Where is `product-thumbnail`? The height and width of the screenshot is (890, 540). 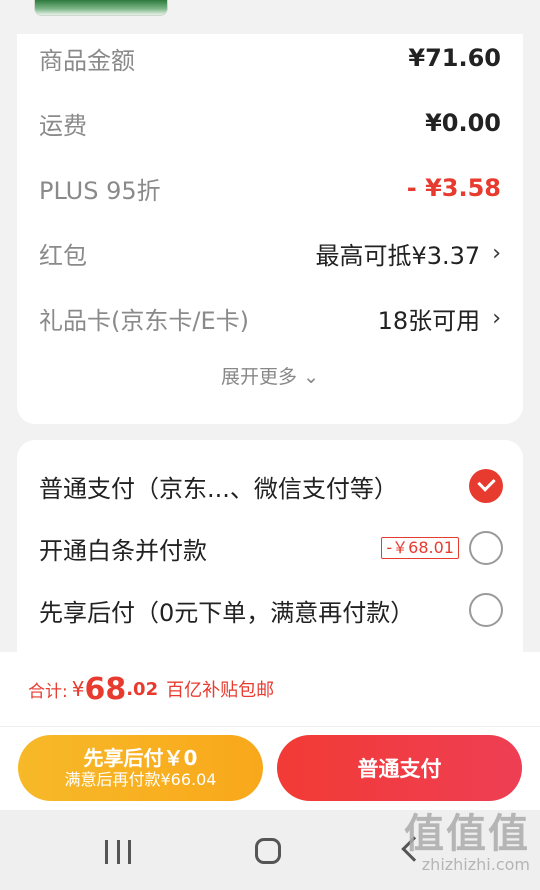
product-thumbnail is located at coordinates (101, 8).